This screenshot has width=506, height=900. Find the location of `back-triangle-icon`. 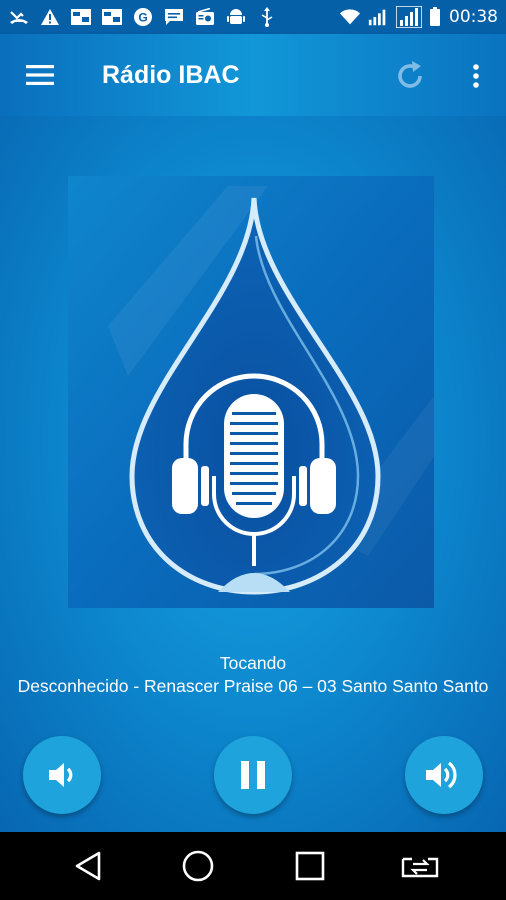

back-triangle-icon is located at coordinates (88, 866).